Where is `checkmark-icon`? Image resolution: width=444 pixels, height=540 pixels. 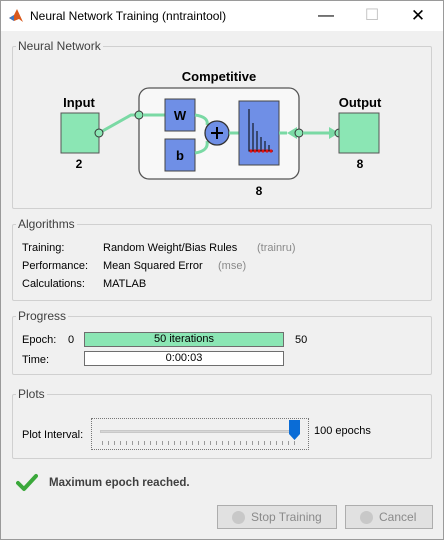 checkmark-icon is located at coordinates (27, 482).